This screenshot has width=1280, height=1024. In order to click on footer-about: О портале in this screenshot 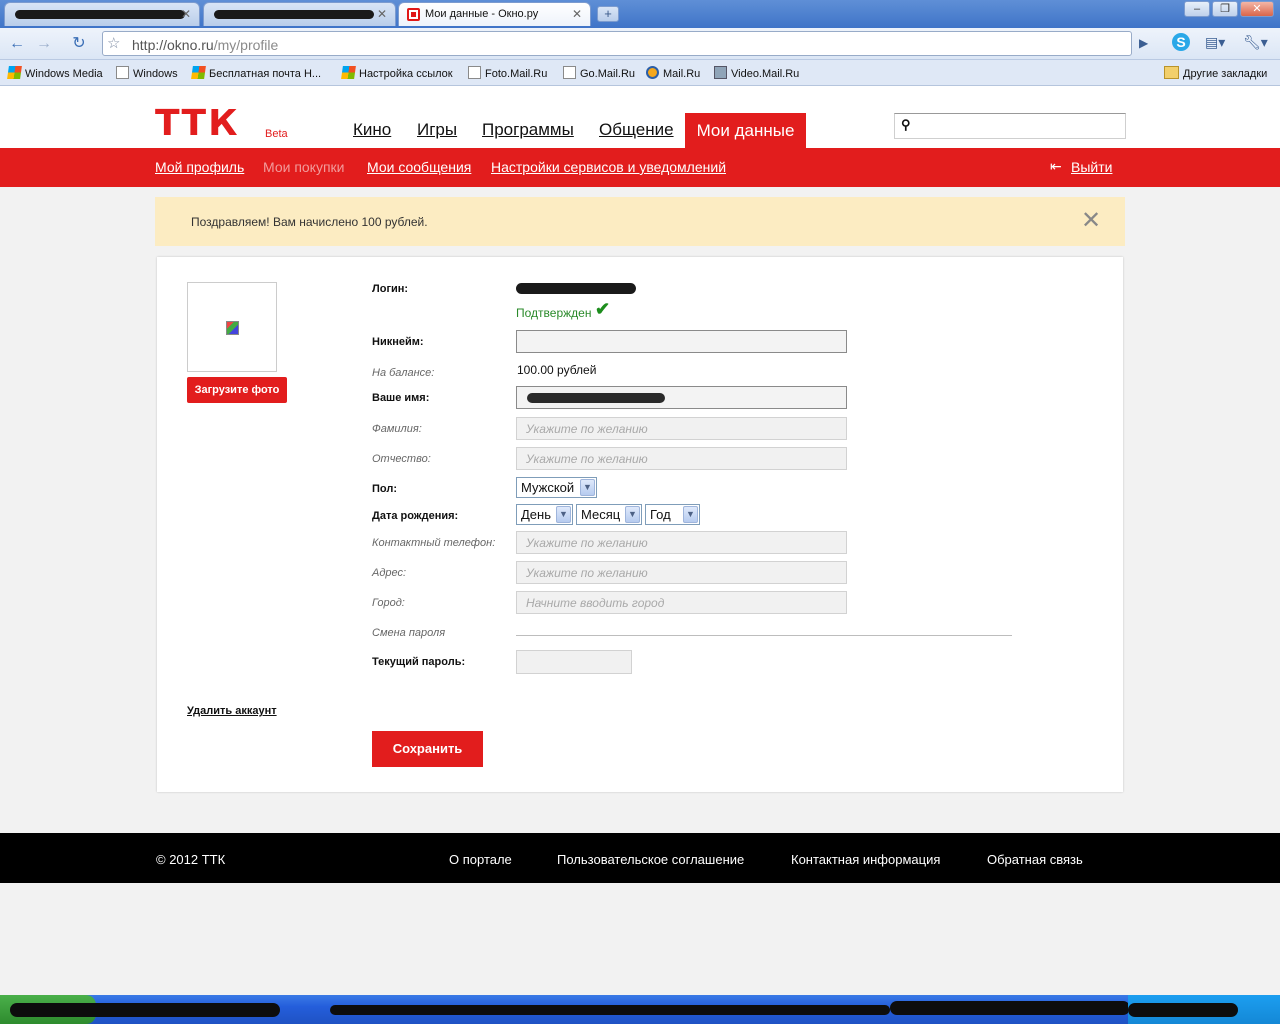, I will do `click(480, 859)`.